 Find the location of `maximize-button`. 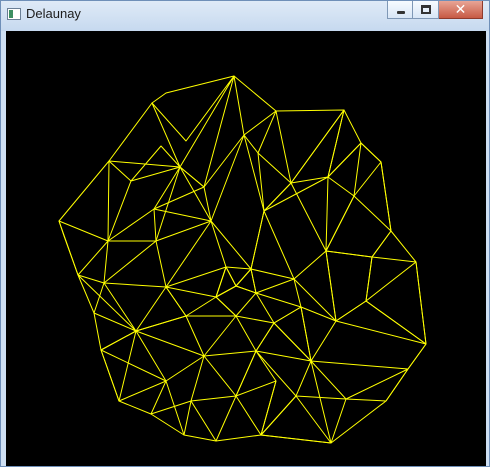

maximize-button is located at coordinates (426, 10).